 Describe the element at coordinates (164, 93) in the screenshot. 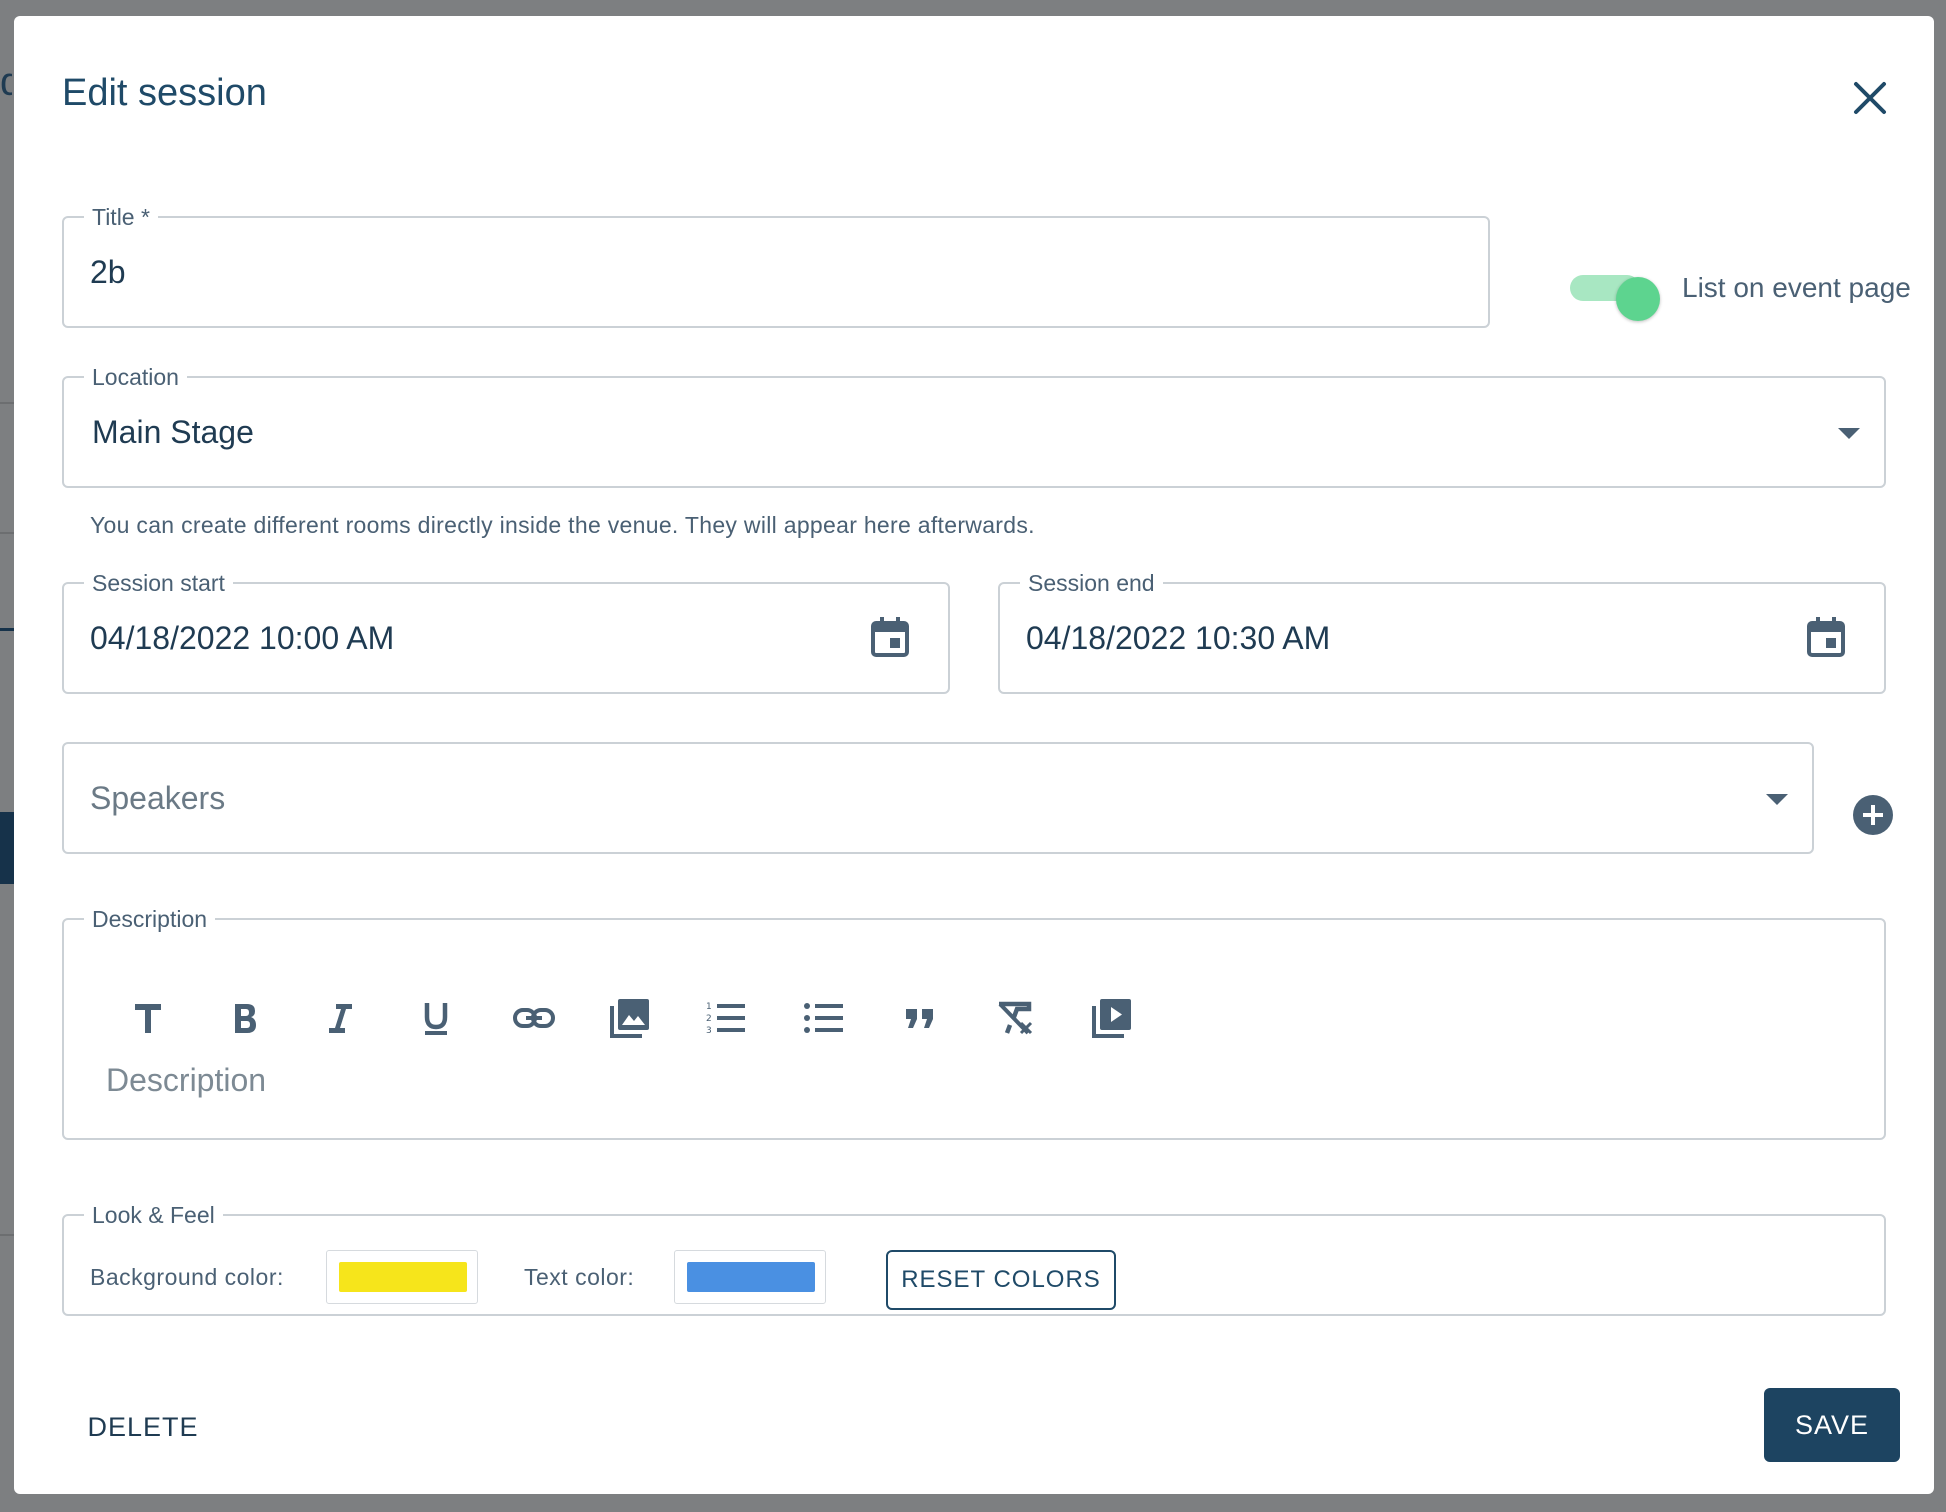

I see `dialog-title: Edit session` at that location.